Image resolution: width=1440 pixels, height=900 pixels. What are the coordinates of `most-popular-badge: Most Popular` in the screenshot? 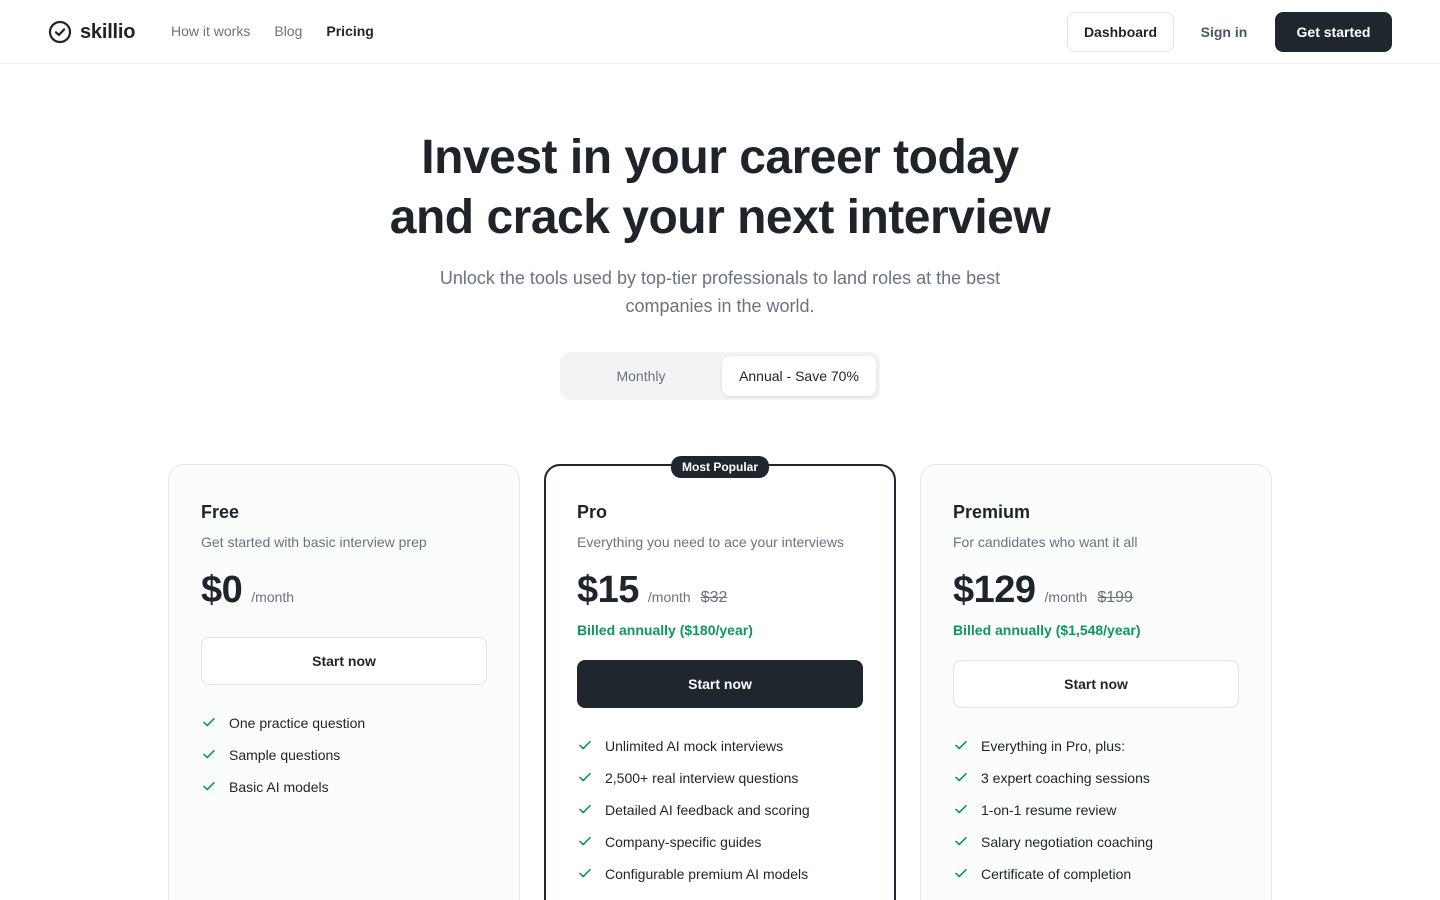 It's located at (720, 467).